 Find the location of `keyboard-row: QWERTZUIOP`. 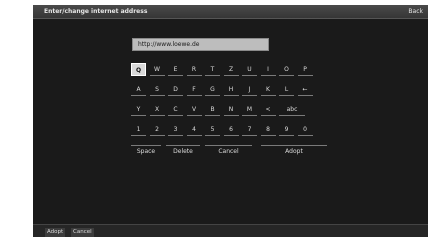

keyboard-row: QWERTZUIOP is located at coordinates (226, 73).